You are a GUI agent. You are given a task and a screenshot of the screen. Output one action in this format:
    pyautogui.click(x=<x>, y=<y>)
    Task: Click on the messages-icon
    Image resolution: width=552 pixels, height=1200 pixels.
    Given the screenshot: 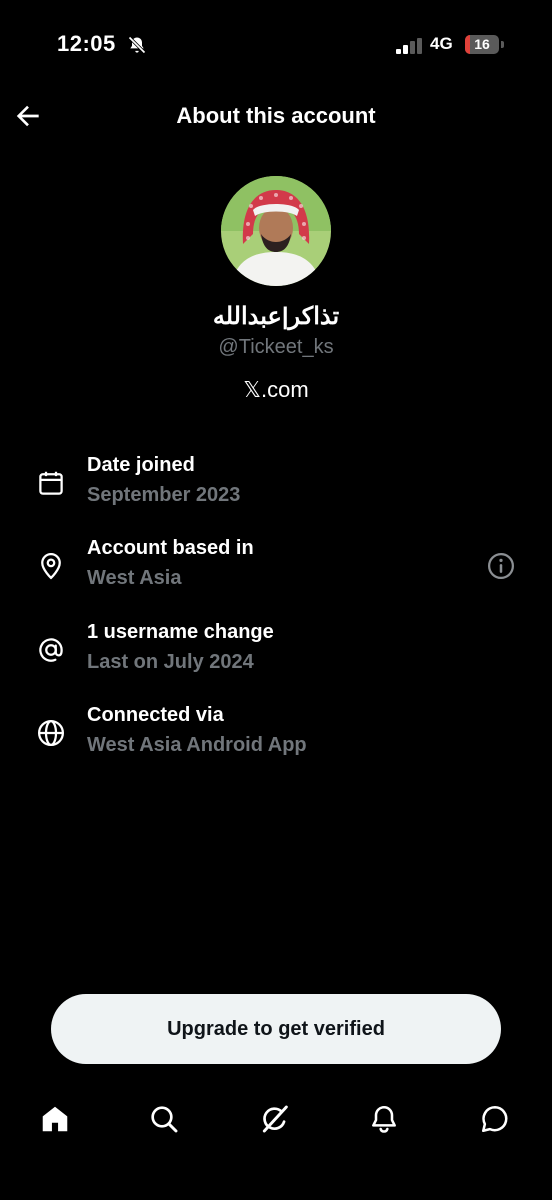 What is the action you would take?
    pyautogui.click(x=495, y=1119)
    